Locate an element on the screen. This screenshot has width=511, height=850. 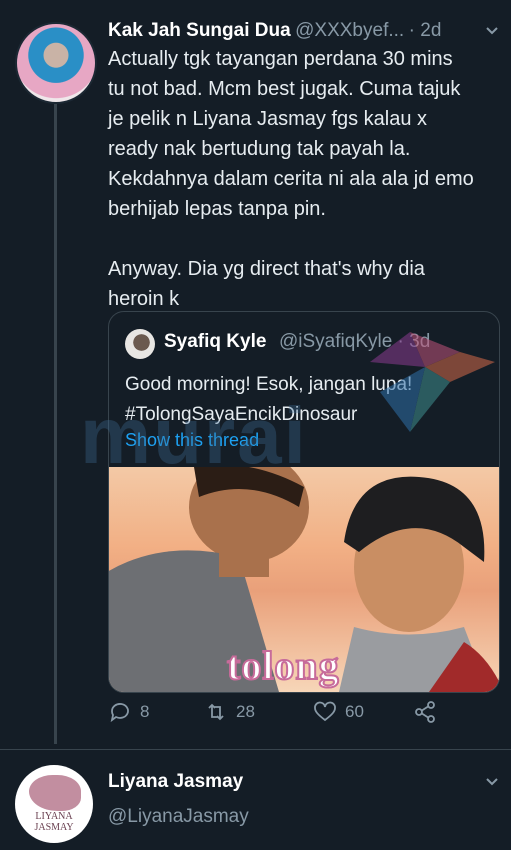
next-author-name: Liyana Jasmay is located at coordinates (175, 782).